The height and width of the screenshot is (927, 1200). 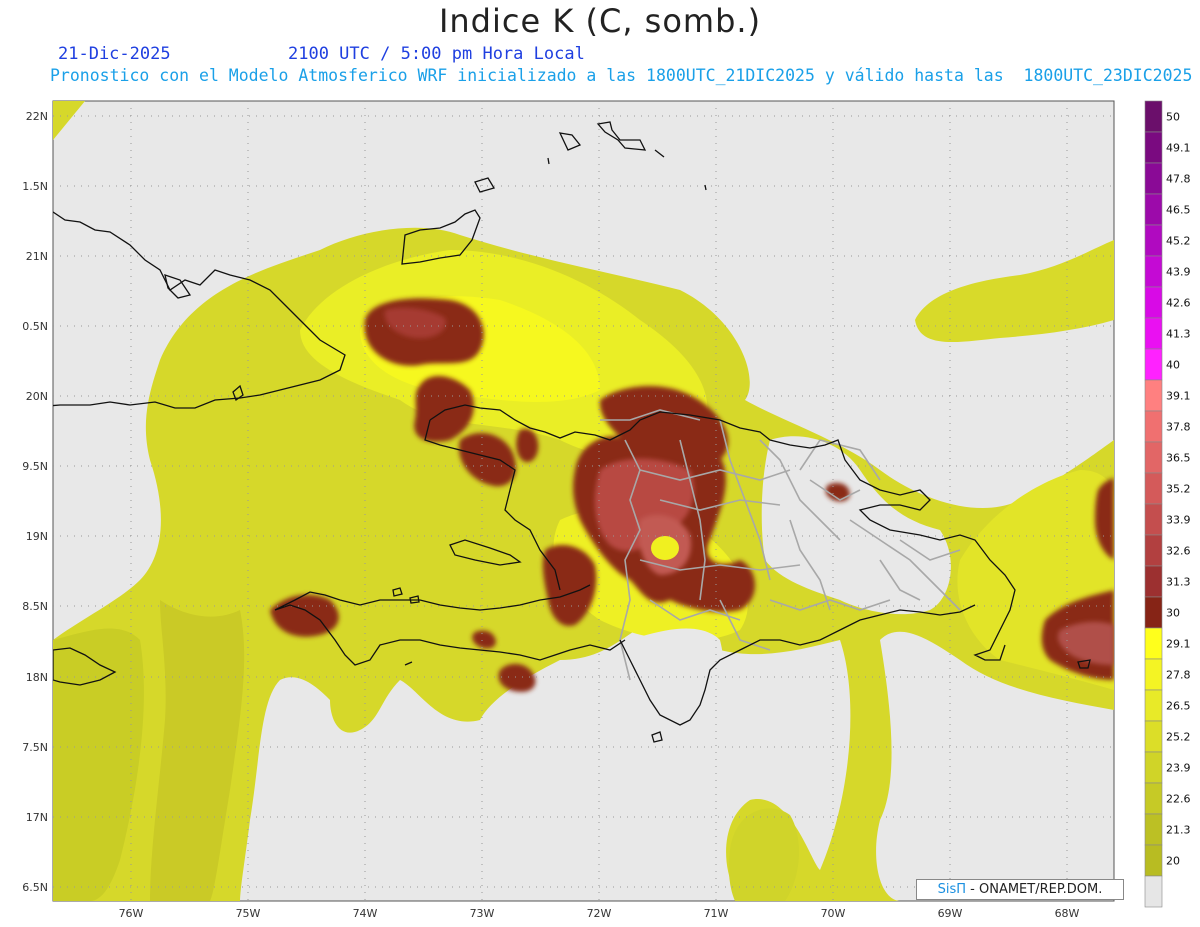 What do you see at coordinates (37, 536) in the screenshot?
I see `lat-label: 19N` at bounding box center [37, 536].